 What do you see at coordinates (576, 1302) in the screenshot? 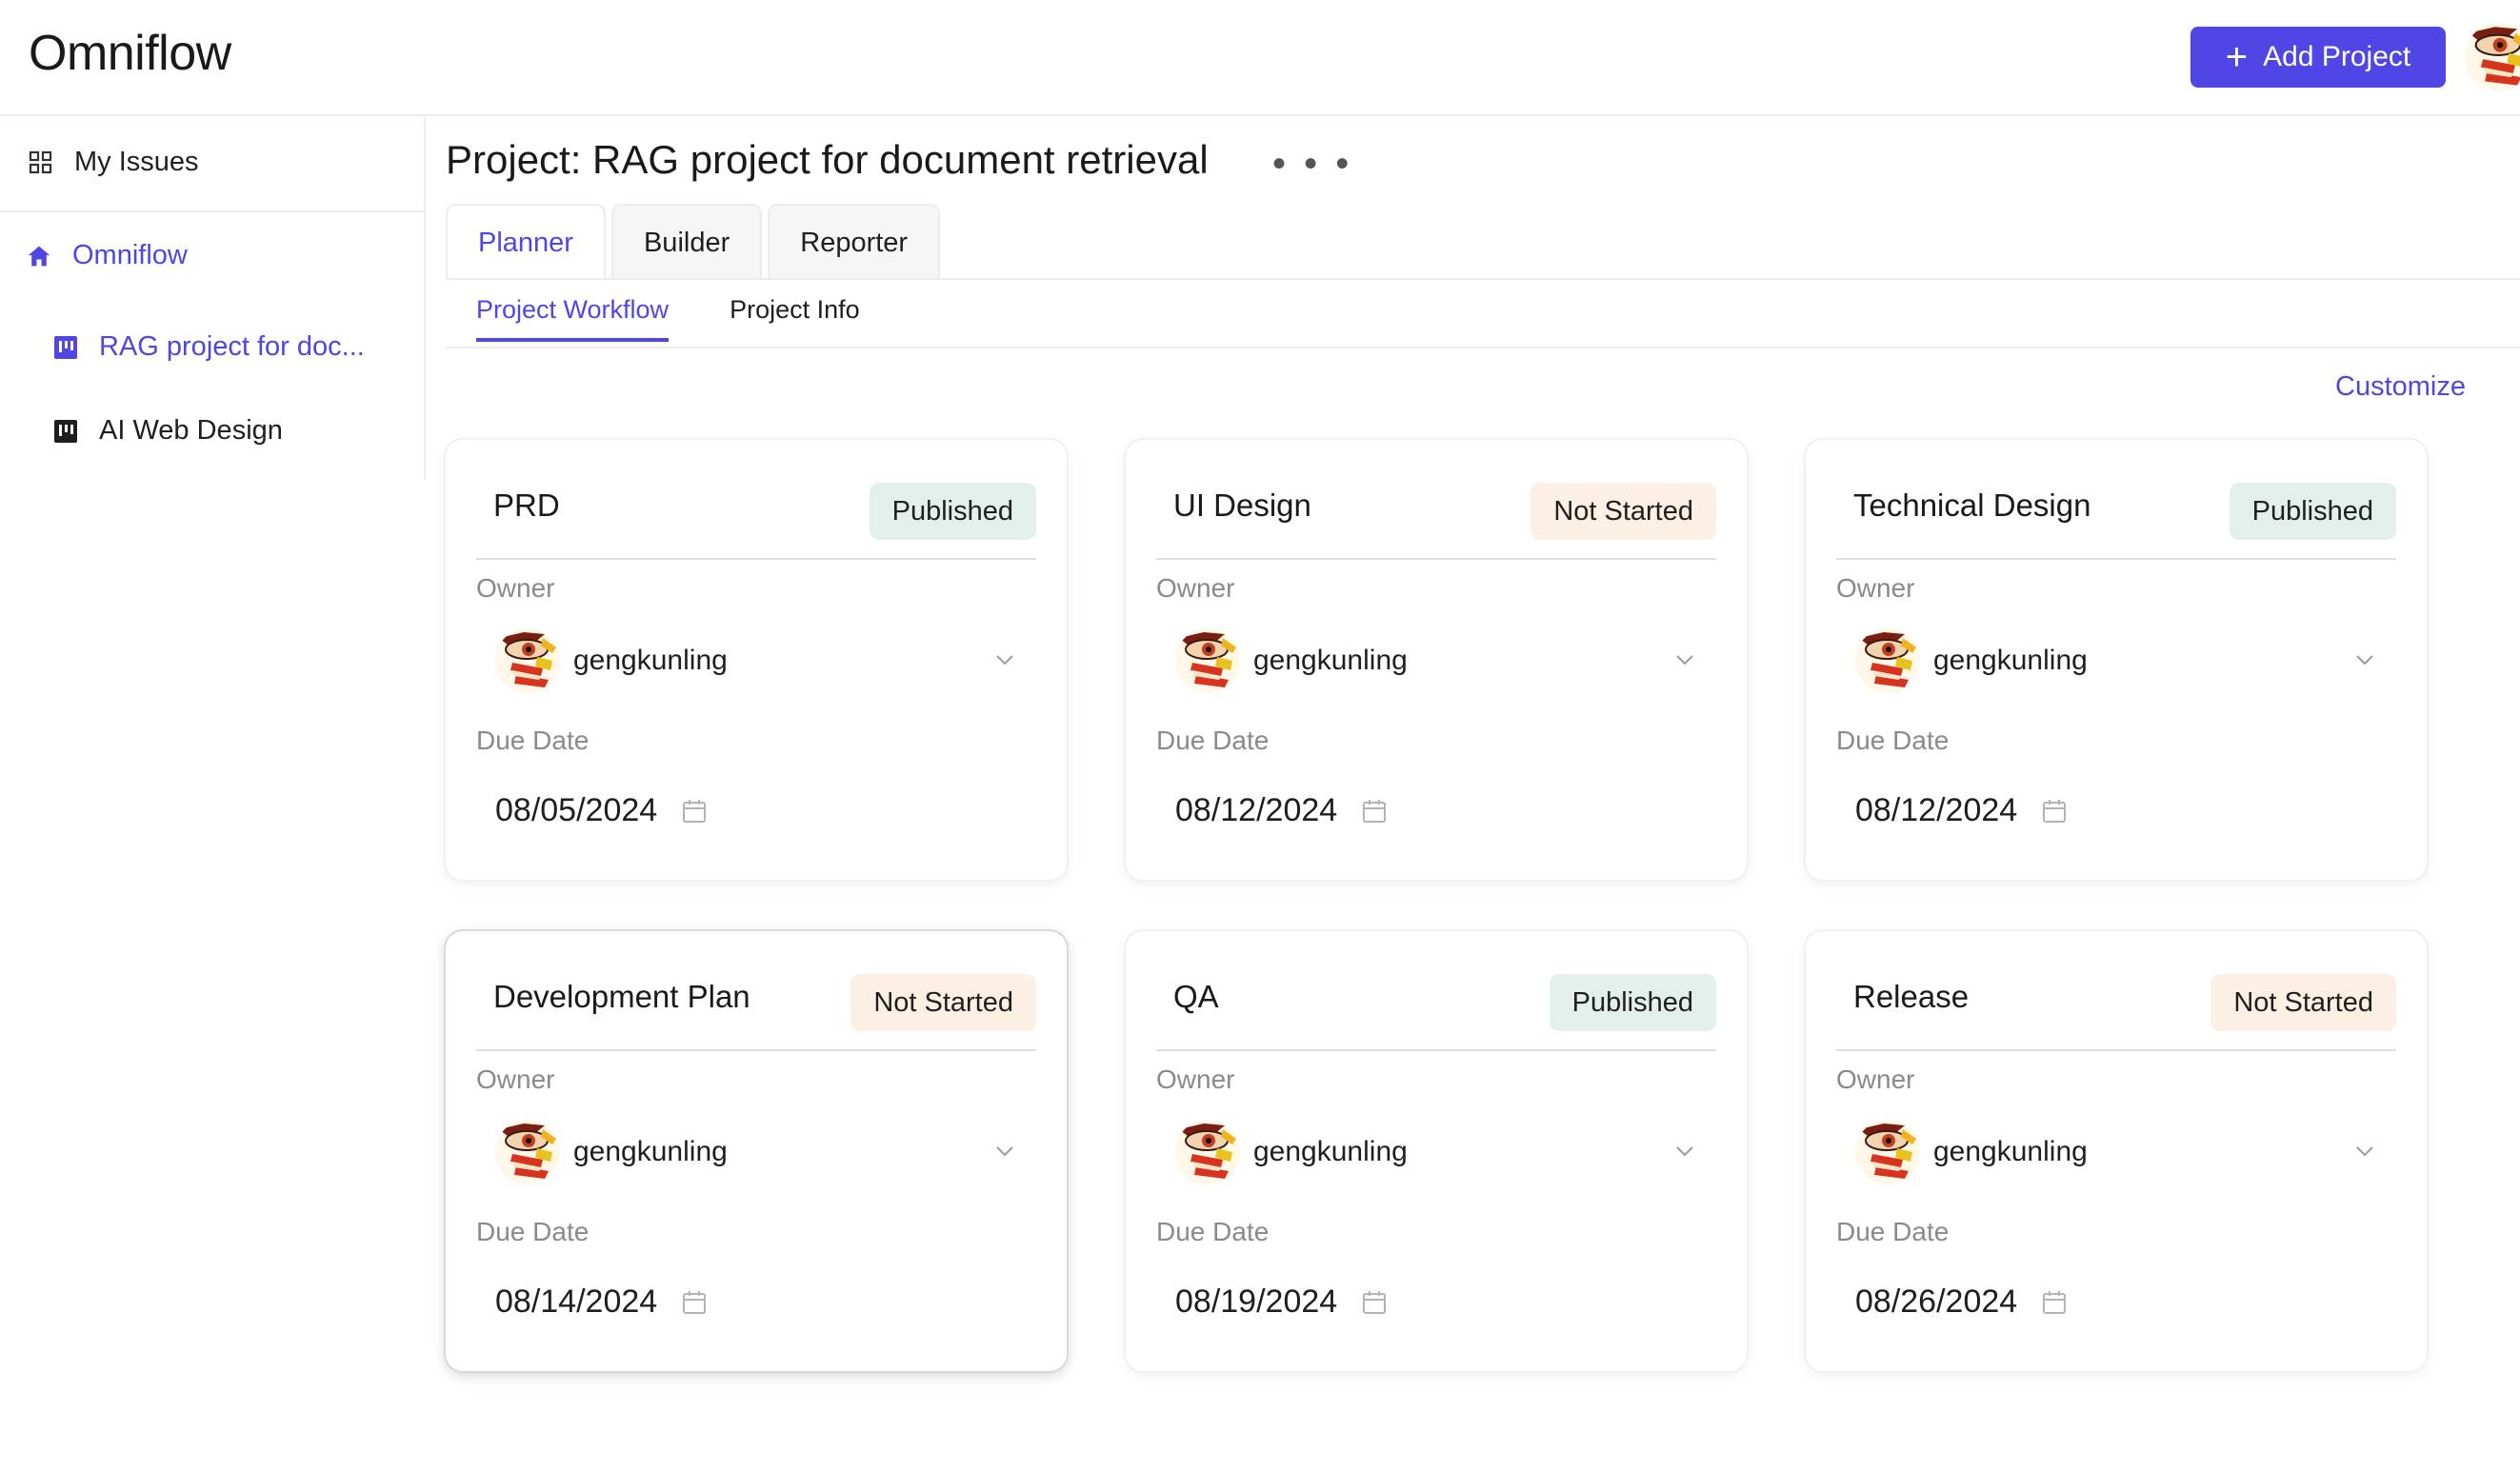
I see `due-date-value: 08/14/2024` at bounding box center [576, 1302].